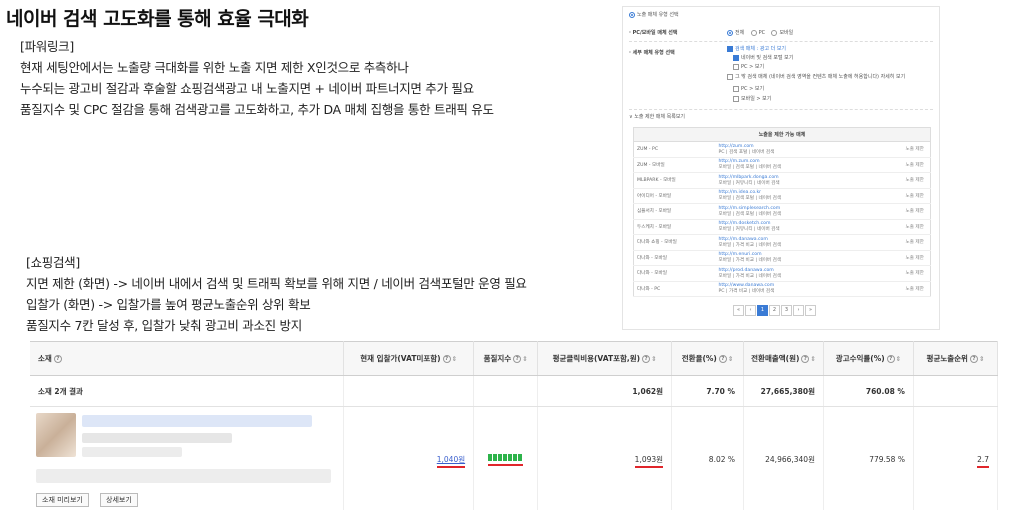  What do you see at coordinates (809, 270) in the screenshot?
I see `media-url: http://prod.danawa.com` at bounding box center [809, 270].